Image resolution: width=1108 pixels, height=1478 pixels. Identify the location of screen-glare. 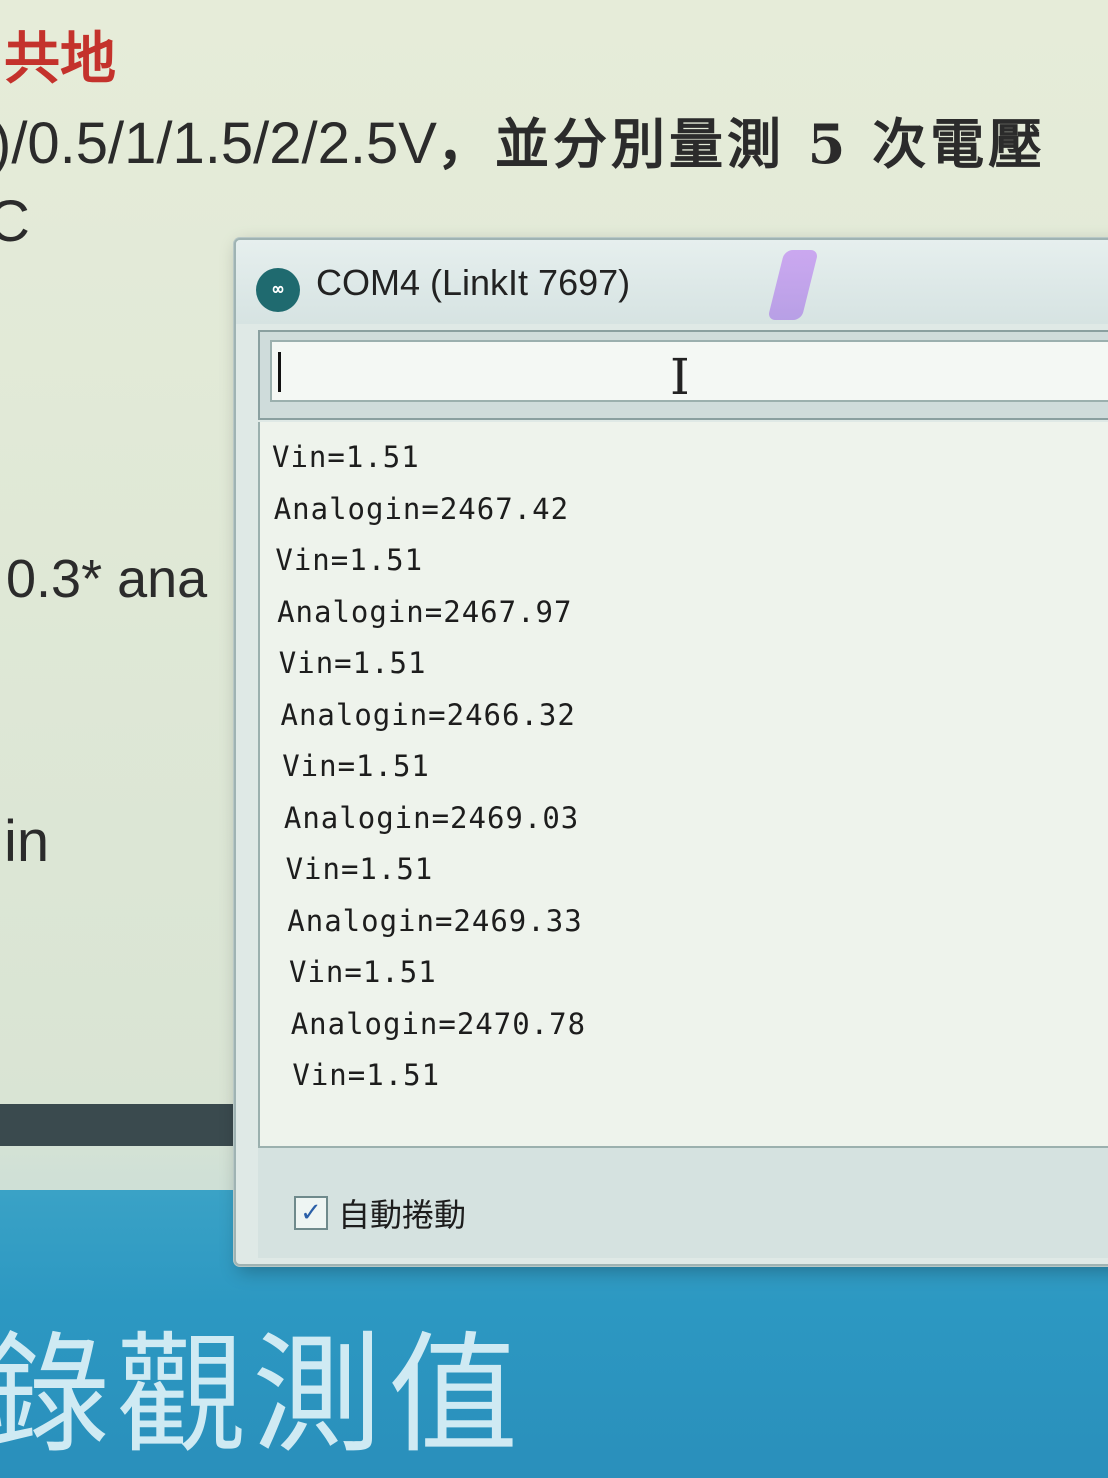
(793, 285).